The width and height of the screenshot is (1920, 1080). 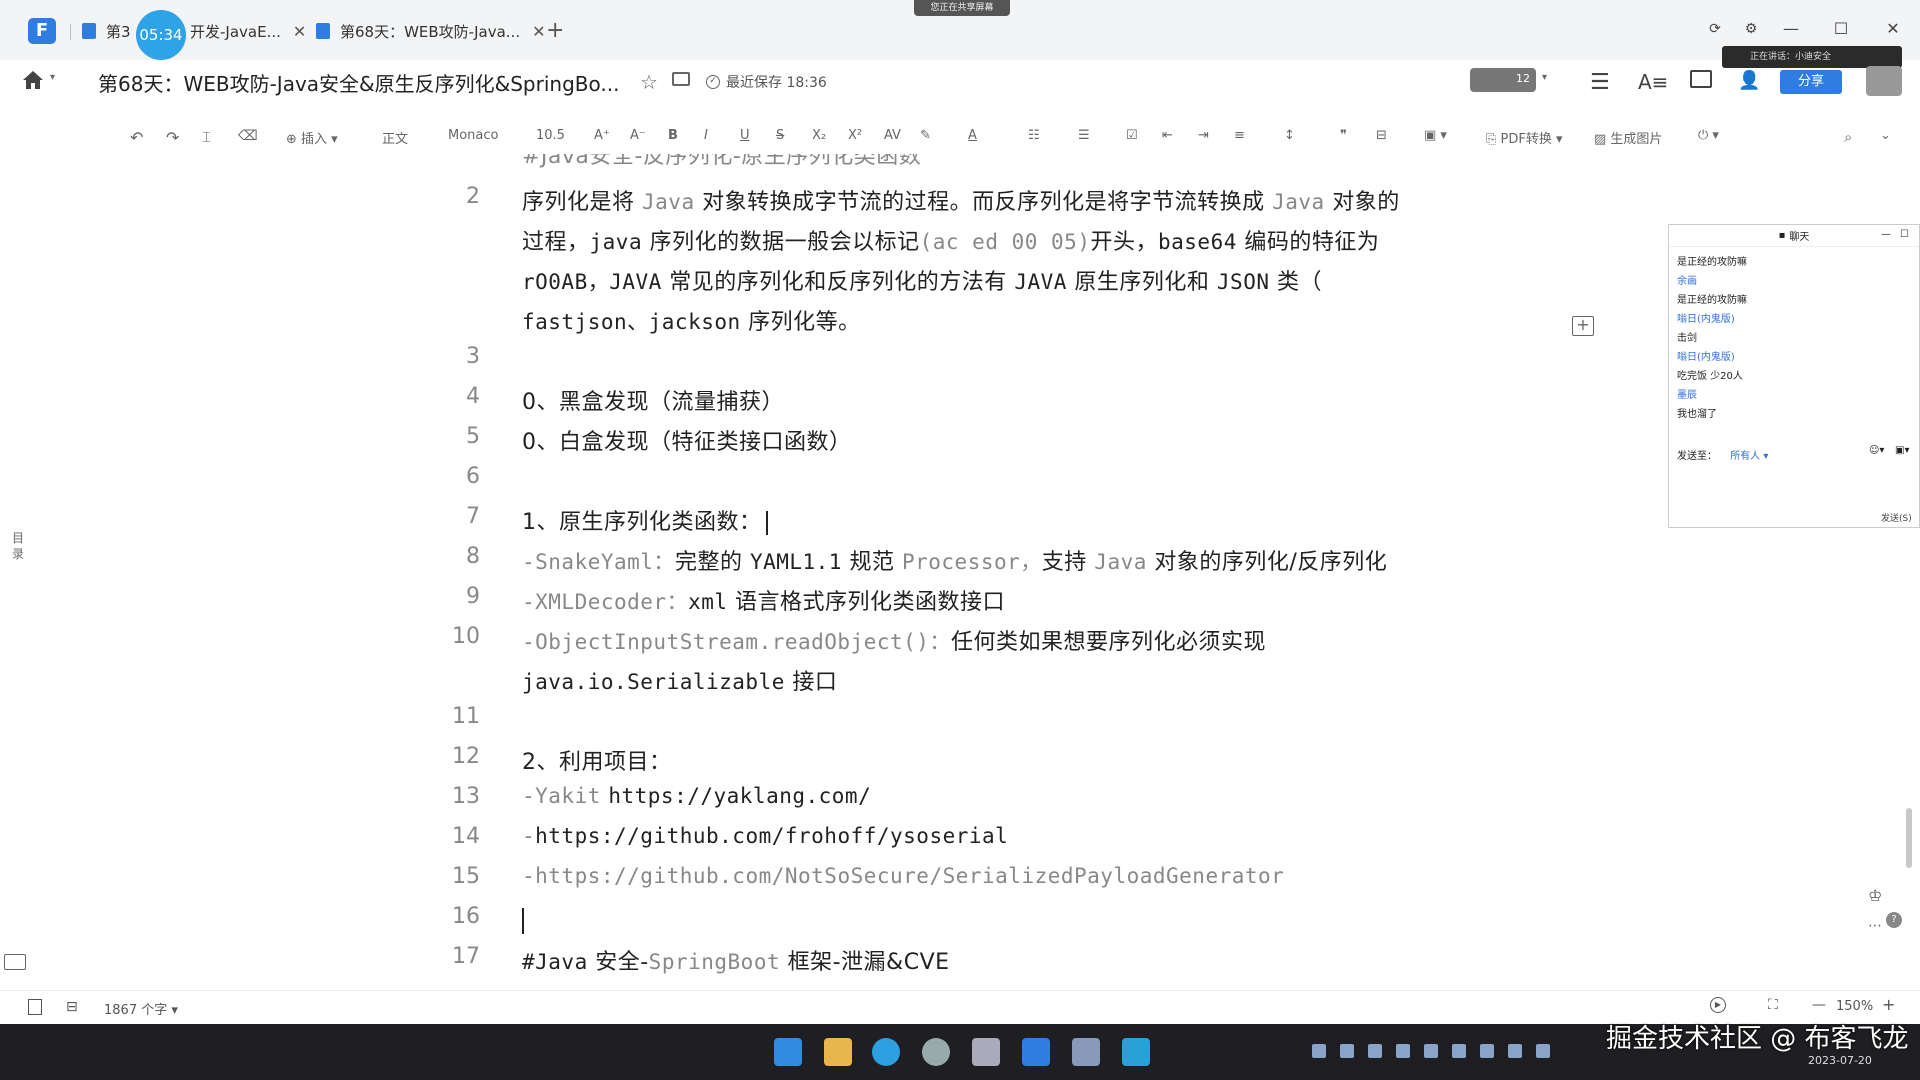 What do you see at coordinates (1909, 838) in the screenshot?
I see `scrollbar-thumb` at bounding box center [1909, 838].